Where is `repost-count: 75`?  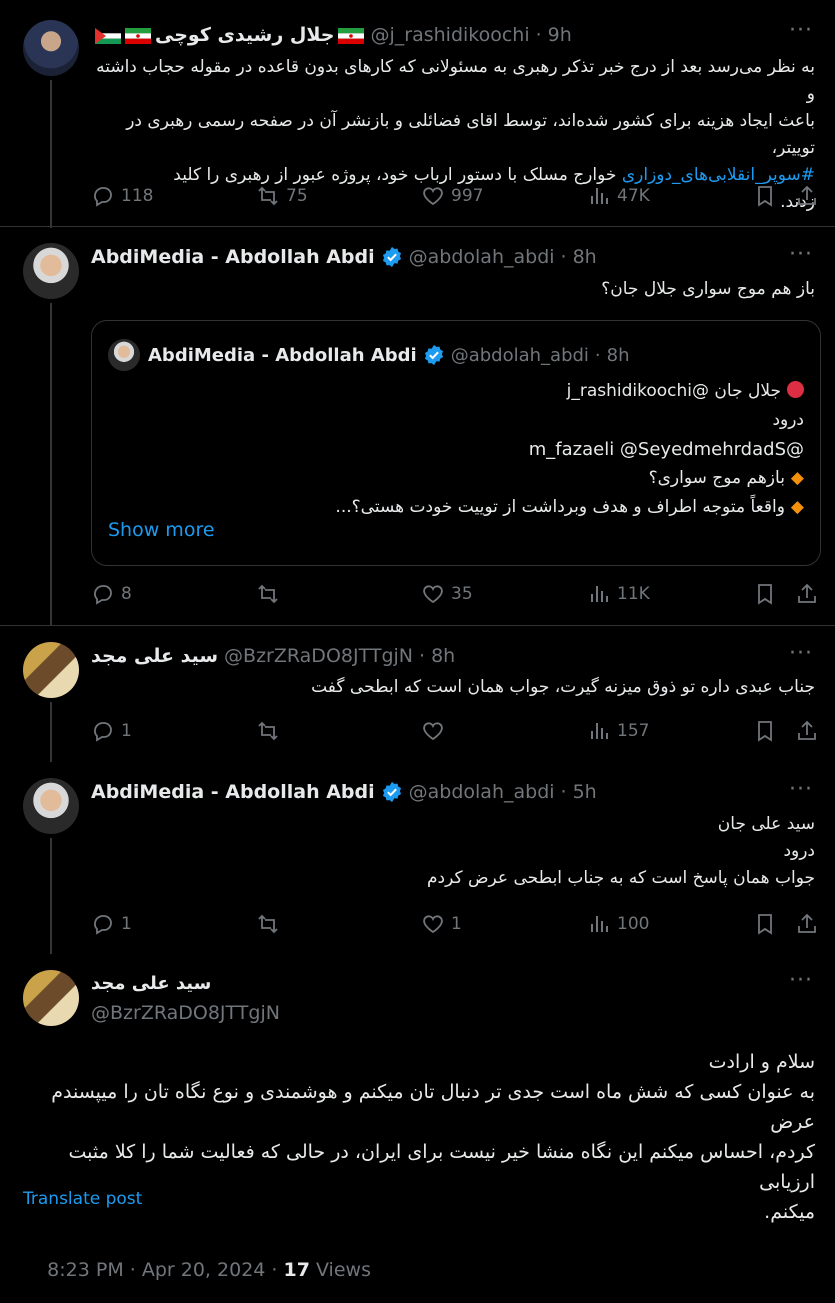
repost-count: 75 is located at coordinates (297, 196).